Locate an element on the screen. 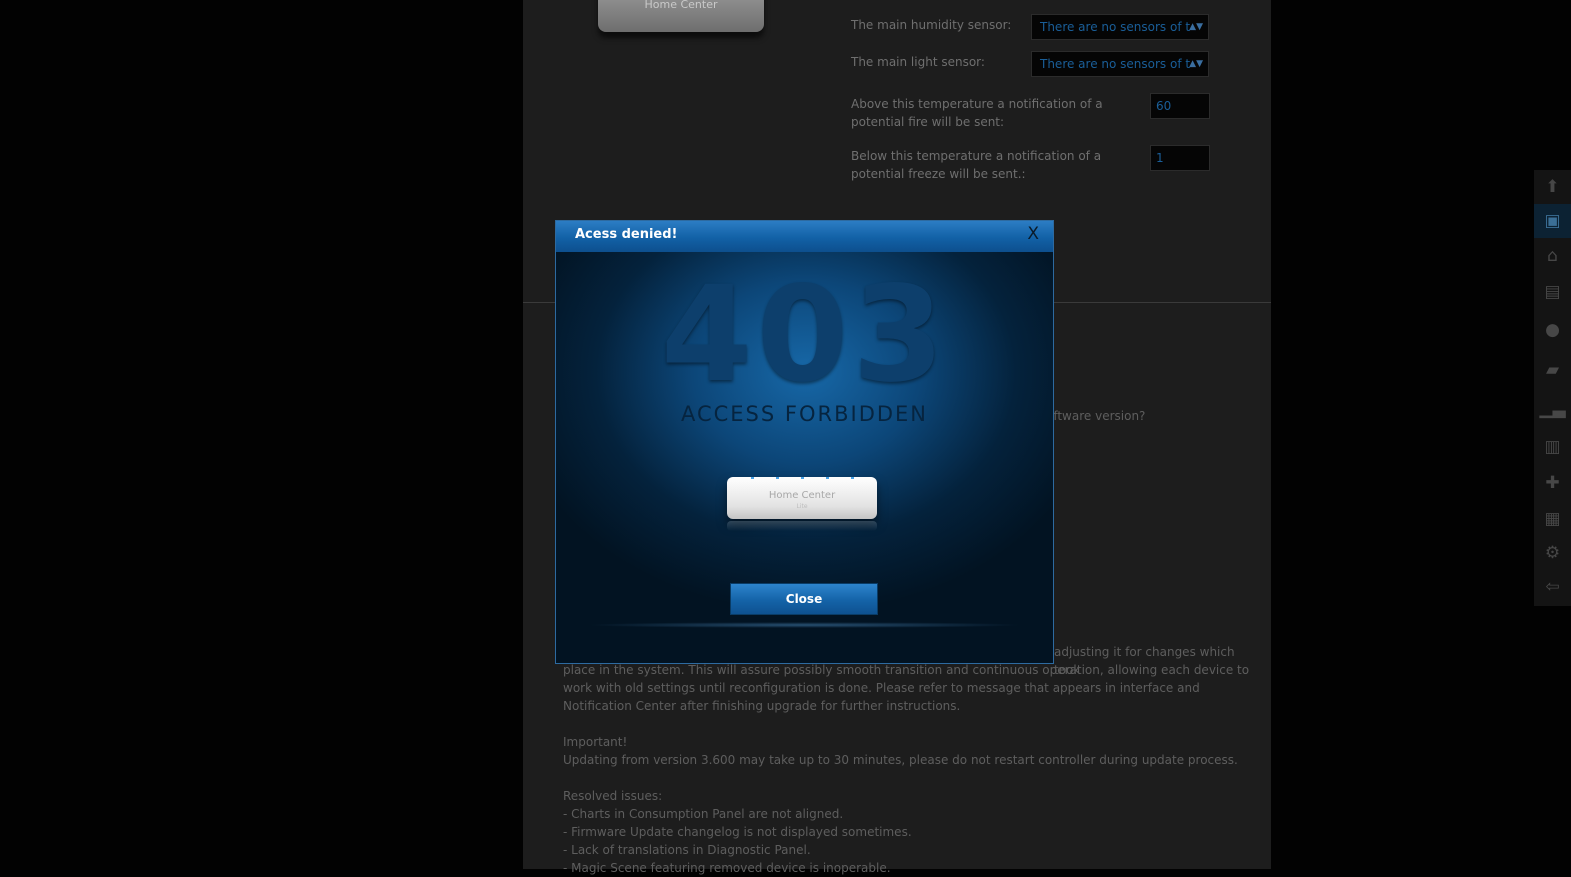 Image resolution: width=1571 pixels, height=877 pixels. arrow-up-icon: ⬆ is located at coordinates (1552, 187).